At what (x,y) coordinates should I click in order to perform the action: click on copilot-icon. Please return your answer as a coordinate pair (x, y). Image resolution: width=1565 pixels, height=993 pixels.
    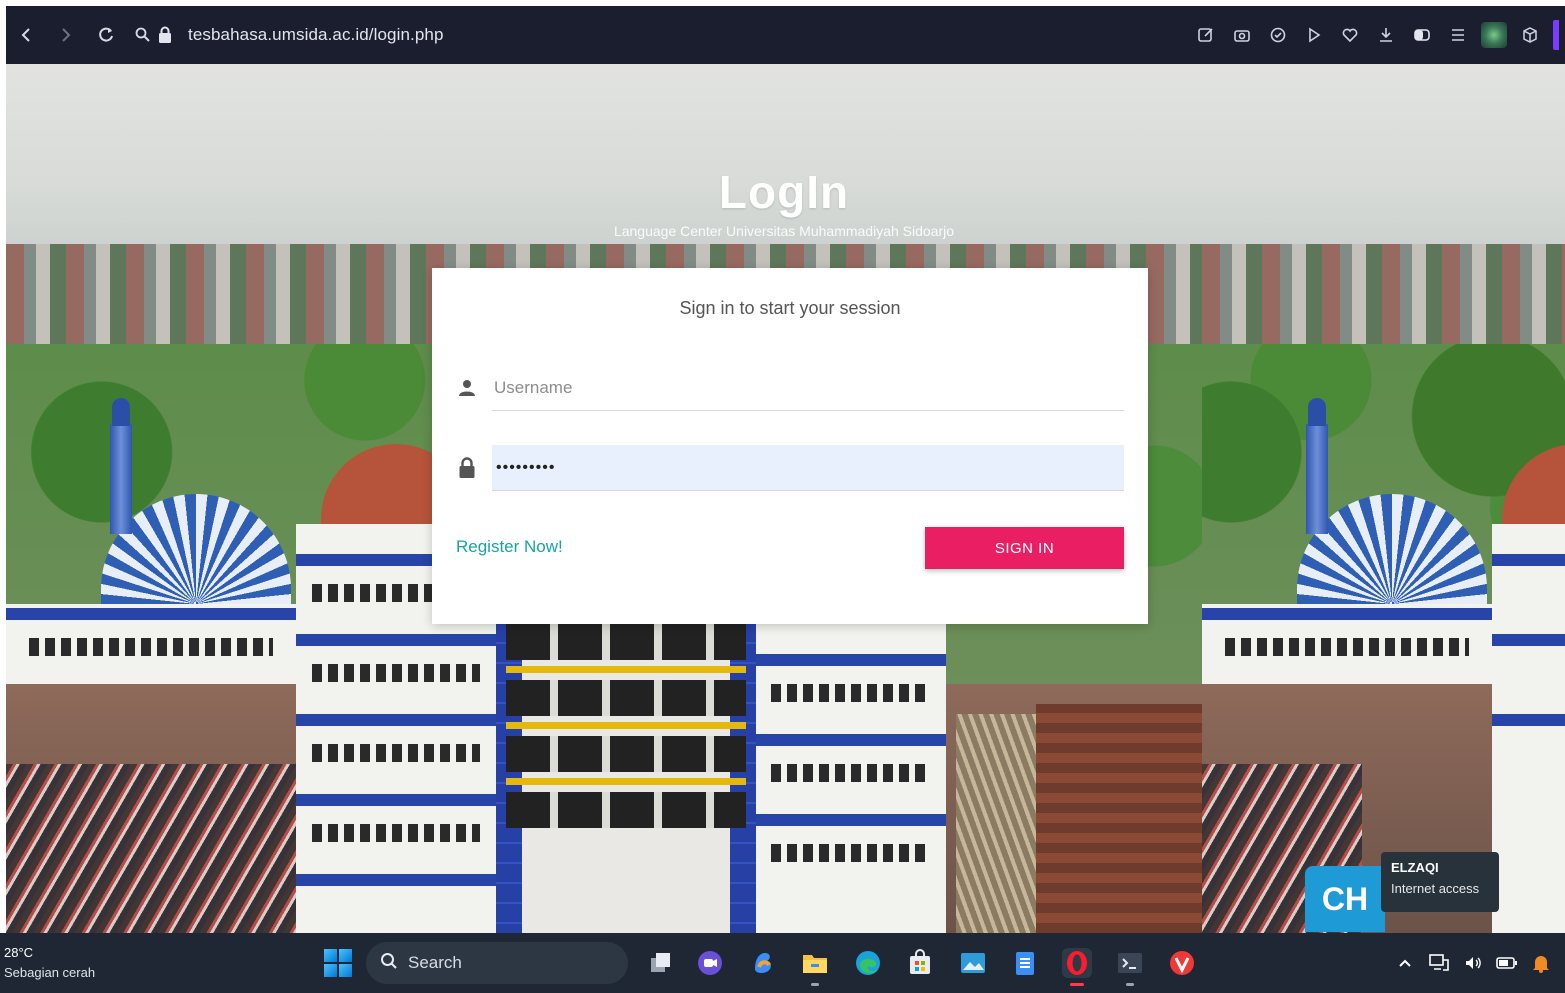
    Looking at the image, I should click on (763, 963).